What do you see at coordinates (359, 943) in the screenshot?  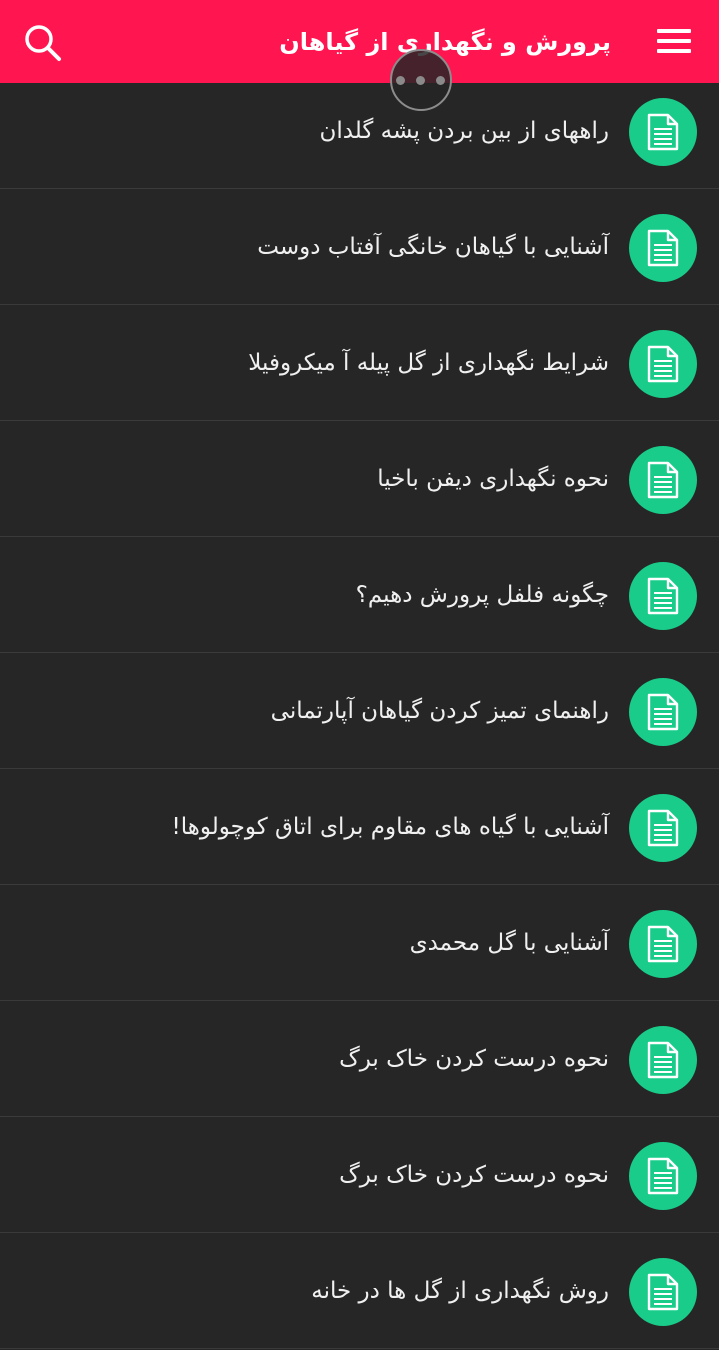 I see `list-item: آشنایی با گل محمدی` at bounding box center [359, 943].